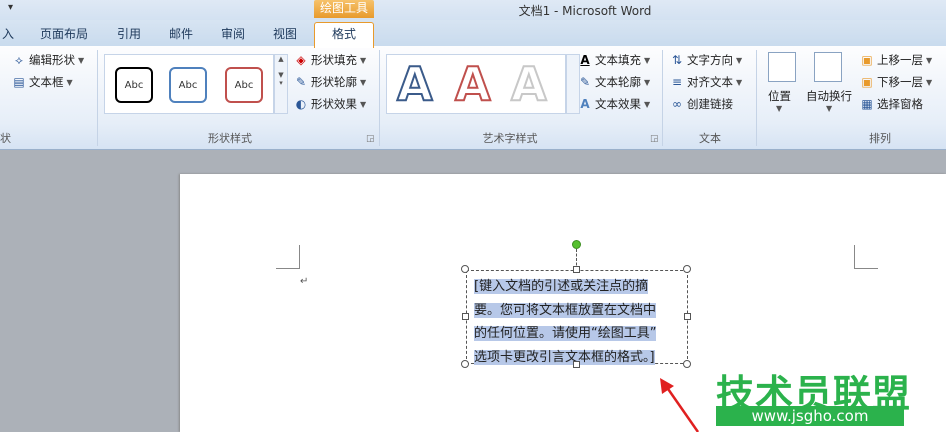  Describe the element at coordinates (344, 35) in the screenshot. I see `tab-format: 格式` at that location.